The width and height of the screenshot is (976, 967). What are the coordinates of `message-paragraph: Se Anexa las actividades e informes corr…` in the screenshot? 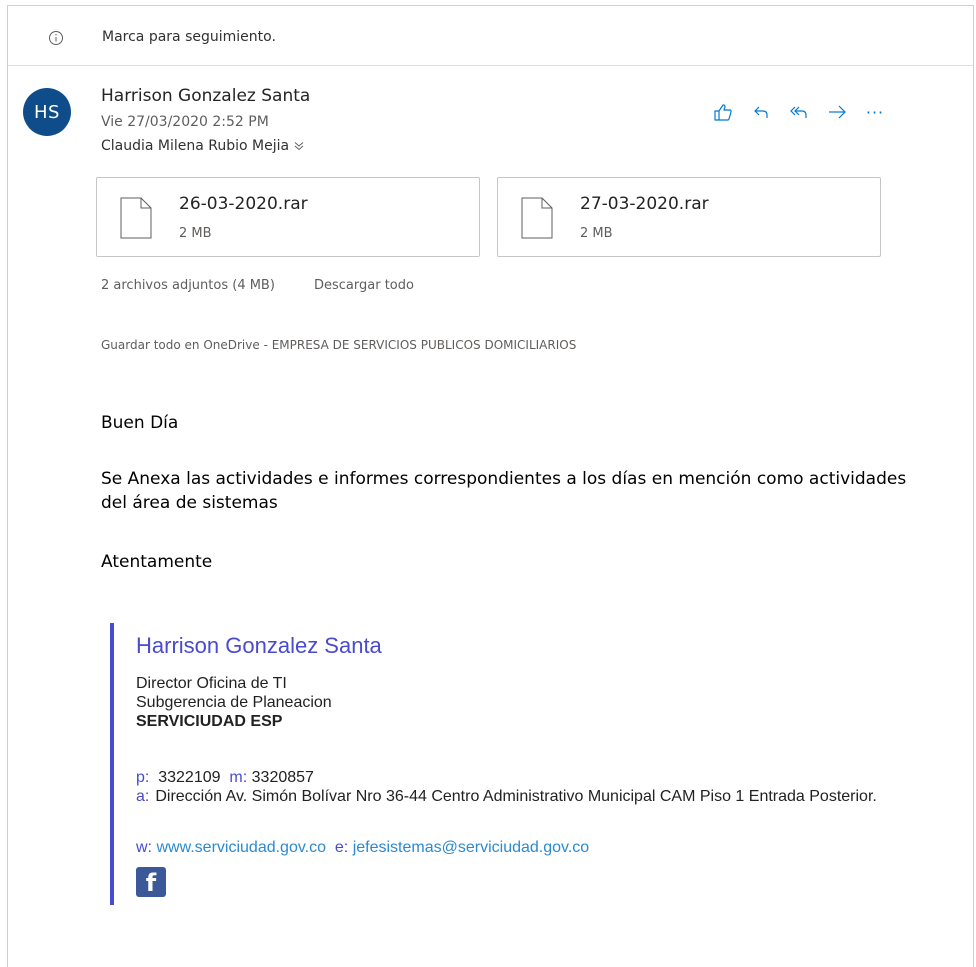 It's located at (504, 491).